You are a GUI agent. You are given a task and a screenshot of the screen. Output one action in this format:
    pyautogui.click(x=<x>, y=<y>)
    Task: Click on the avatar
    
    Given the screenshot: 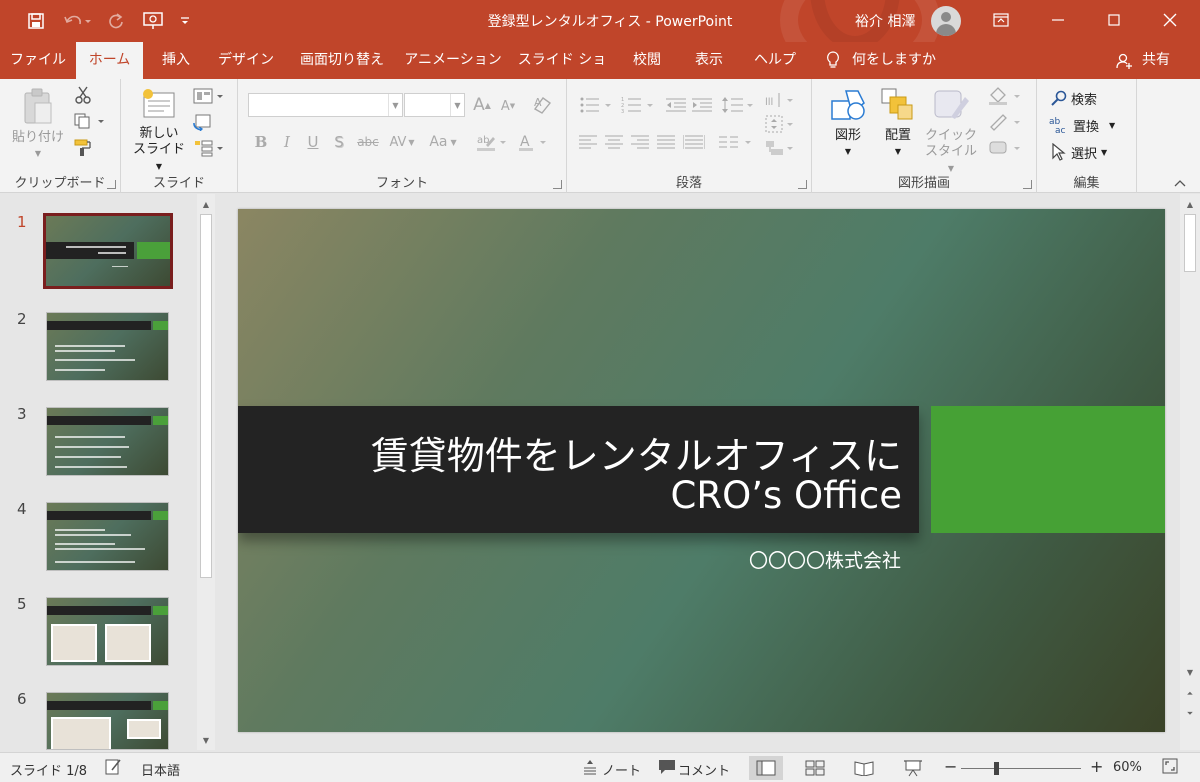 What is the action you would take?
    pyautogui.click(x=946, y=21)
    